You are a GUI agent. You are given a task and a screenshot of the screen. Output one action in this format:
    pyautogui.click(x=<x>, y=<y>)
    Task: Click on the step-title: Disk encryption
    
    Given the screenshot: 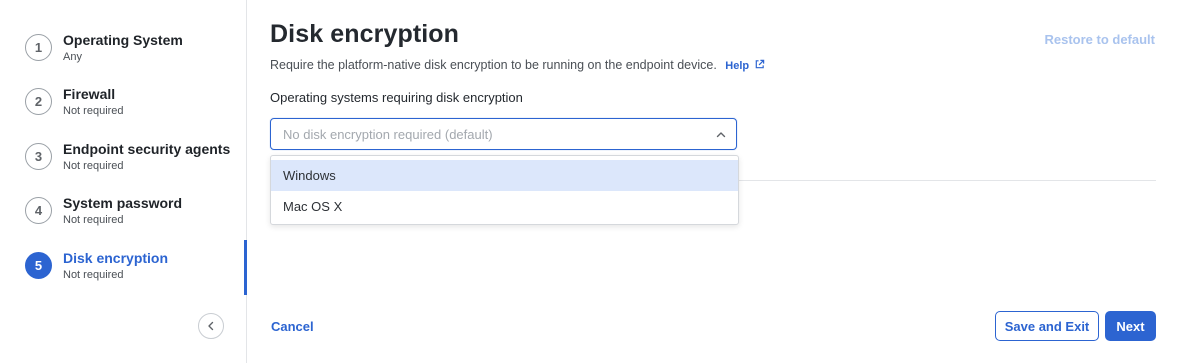 What is the action you would take?
    pyautogui.click(x=116, y=258)
    